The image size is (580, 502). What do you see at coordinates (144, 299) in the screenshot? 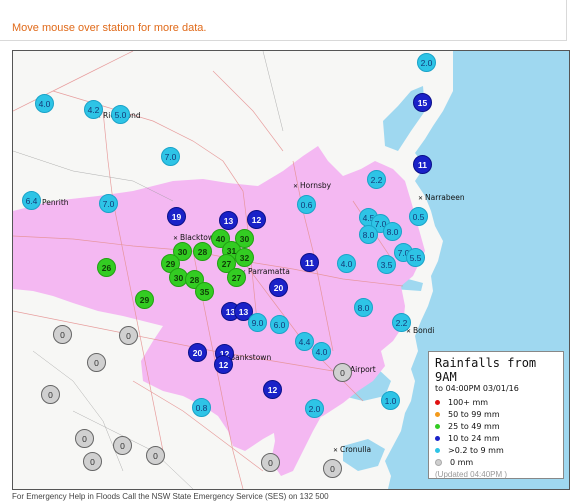
I see `station-marker: 29` at bounding box center [144, 299].